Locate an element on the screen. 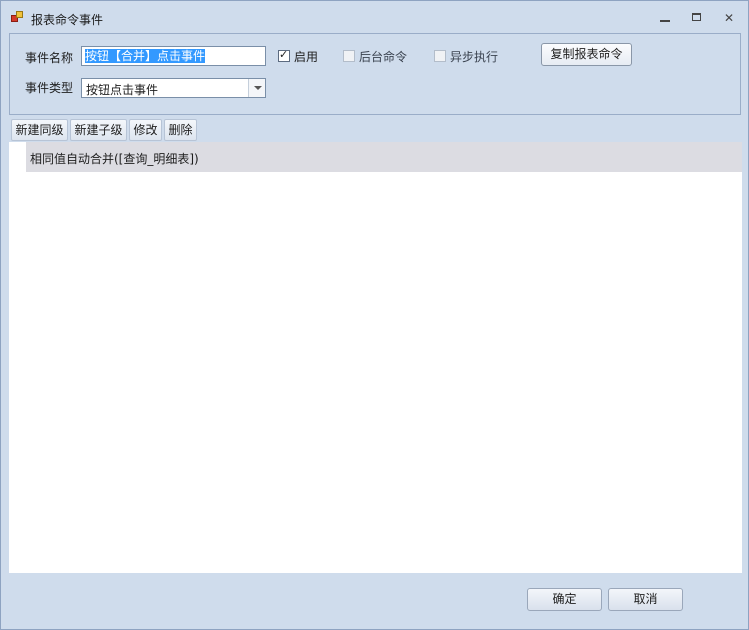  minimize-icon is located at coordinates (665, 21).